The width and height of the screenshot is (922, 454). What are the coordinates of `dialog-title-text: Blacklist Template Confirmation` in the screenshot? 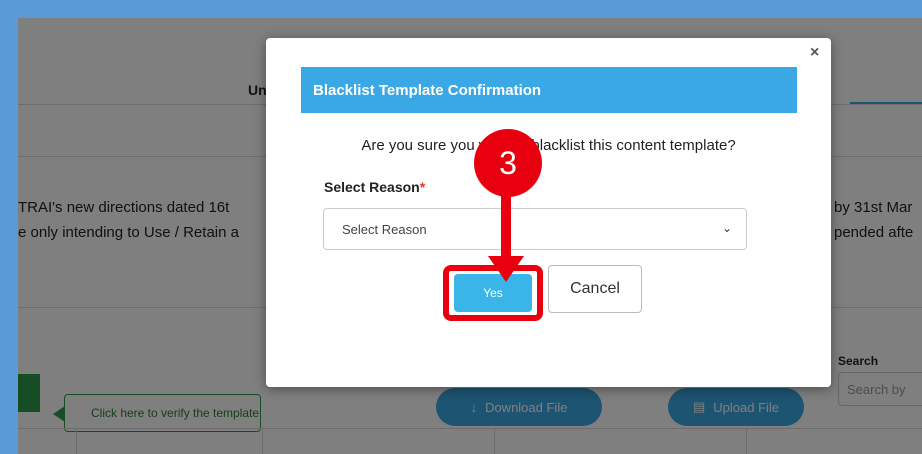 It's located at (427, 90).